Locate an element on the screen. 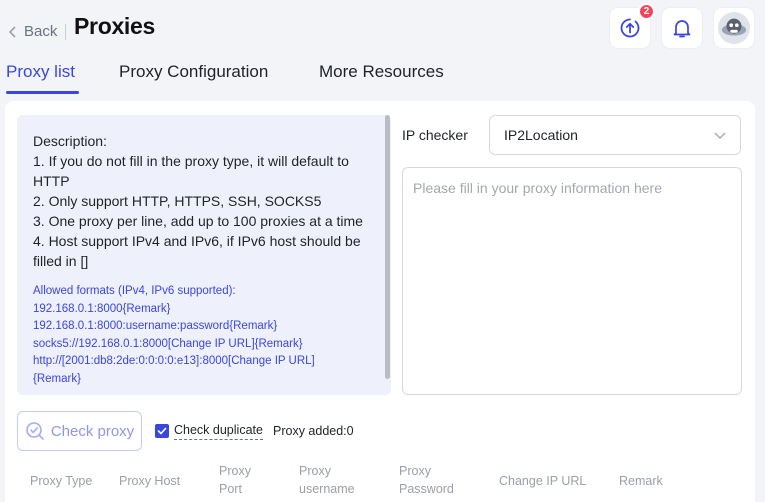 This screenshot has height=502, width=765. check-duplicate-checkbox is located at coordinates (162, 431).